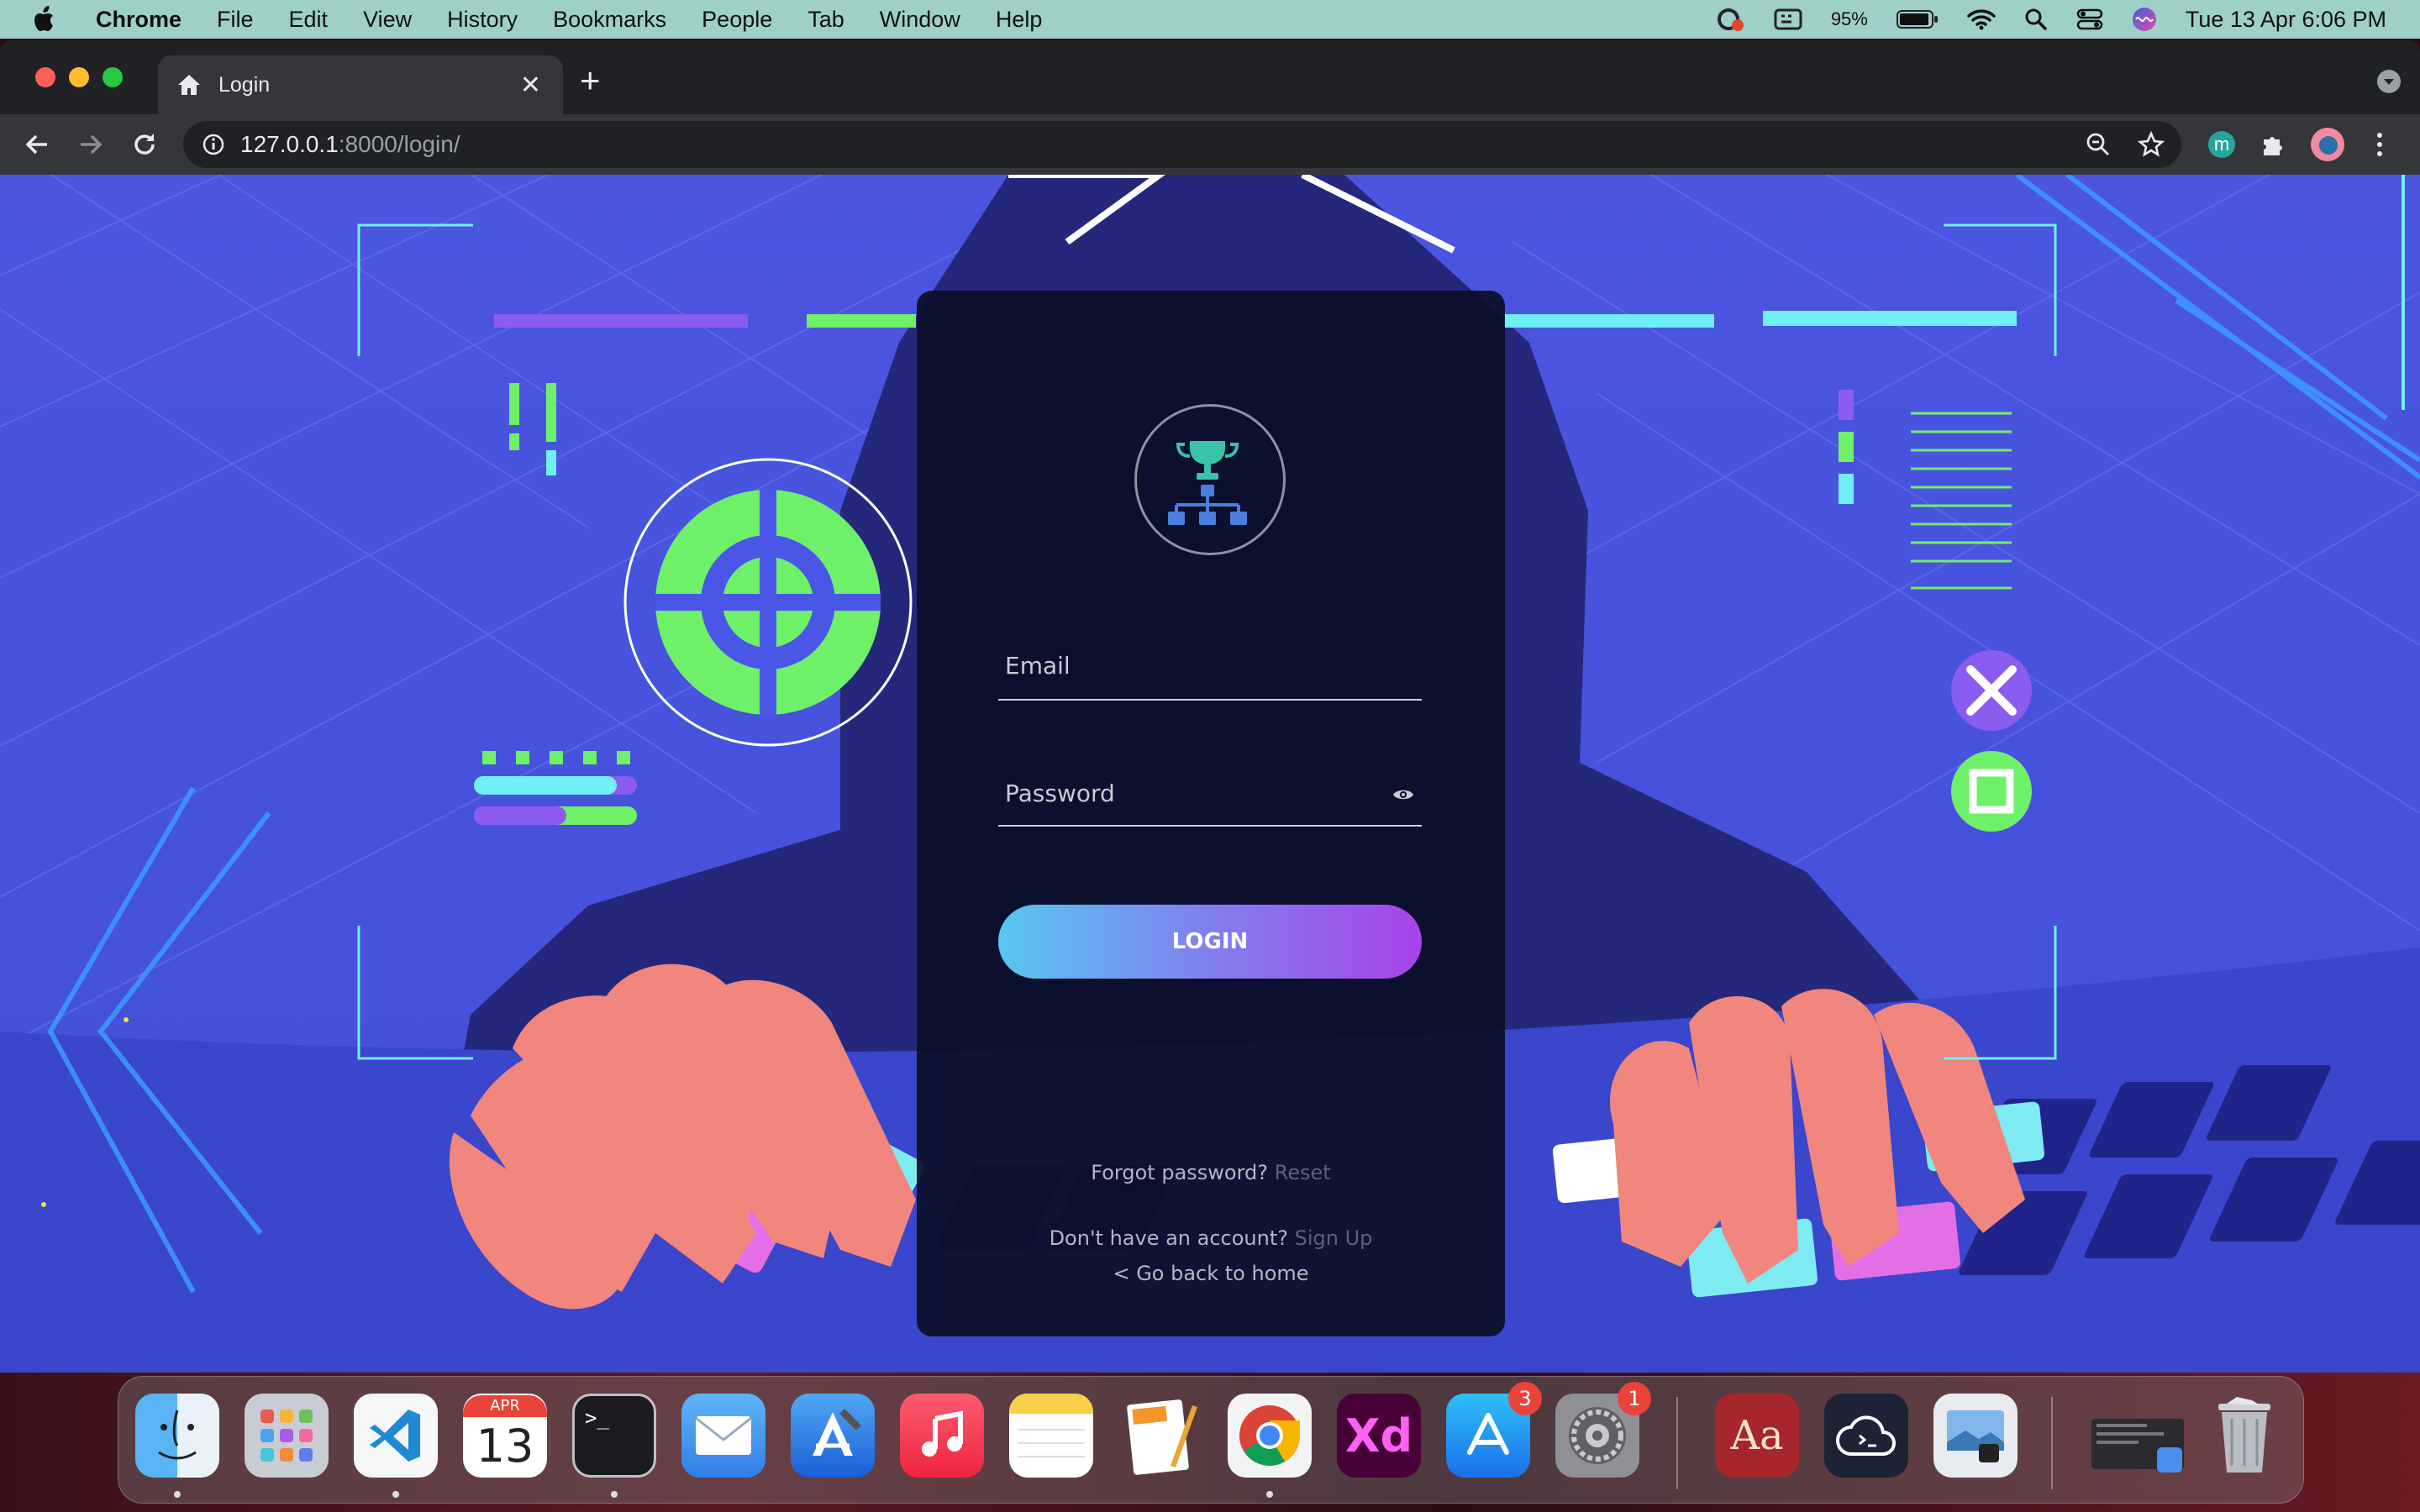 This screenshot has width=2420, height=1512. Describe the element at coordinates (1051, 1436) in the screenshot. I see `notes-icon` at that location.